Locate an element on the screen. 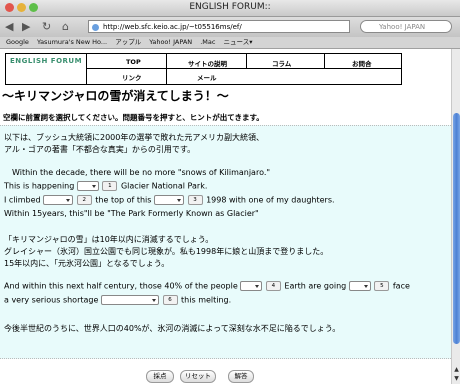  nav-top: TOP is located at coordinates (133, 62).